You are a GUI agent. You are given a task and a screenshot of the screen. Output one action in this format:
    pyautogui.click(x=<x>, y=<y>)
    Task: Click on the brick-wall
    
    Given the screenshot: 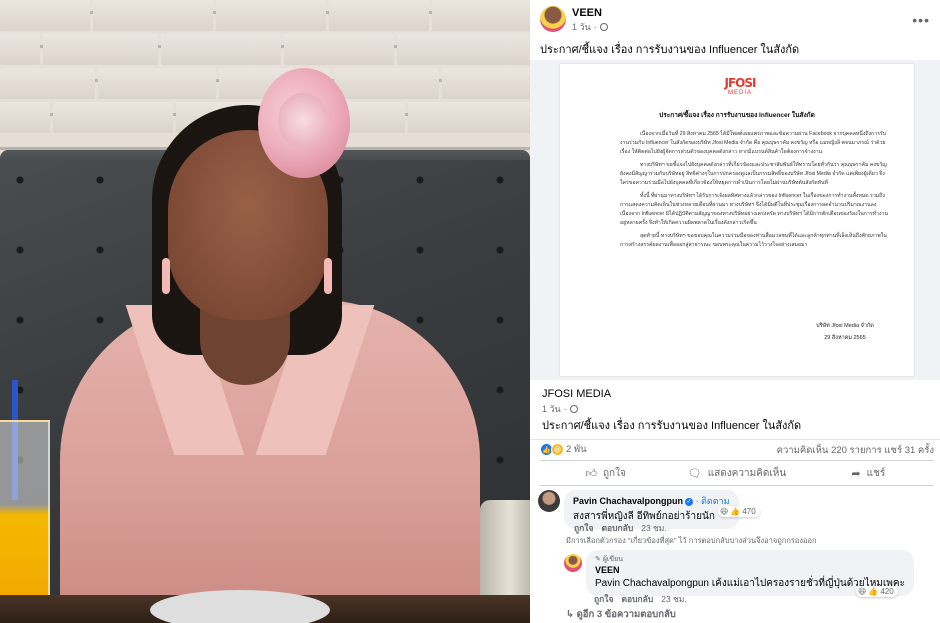 What is the action you would take?
    pyautogui.click(x=265, y=15)
    